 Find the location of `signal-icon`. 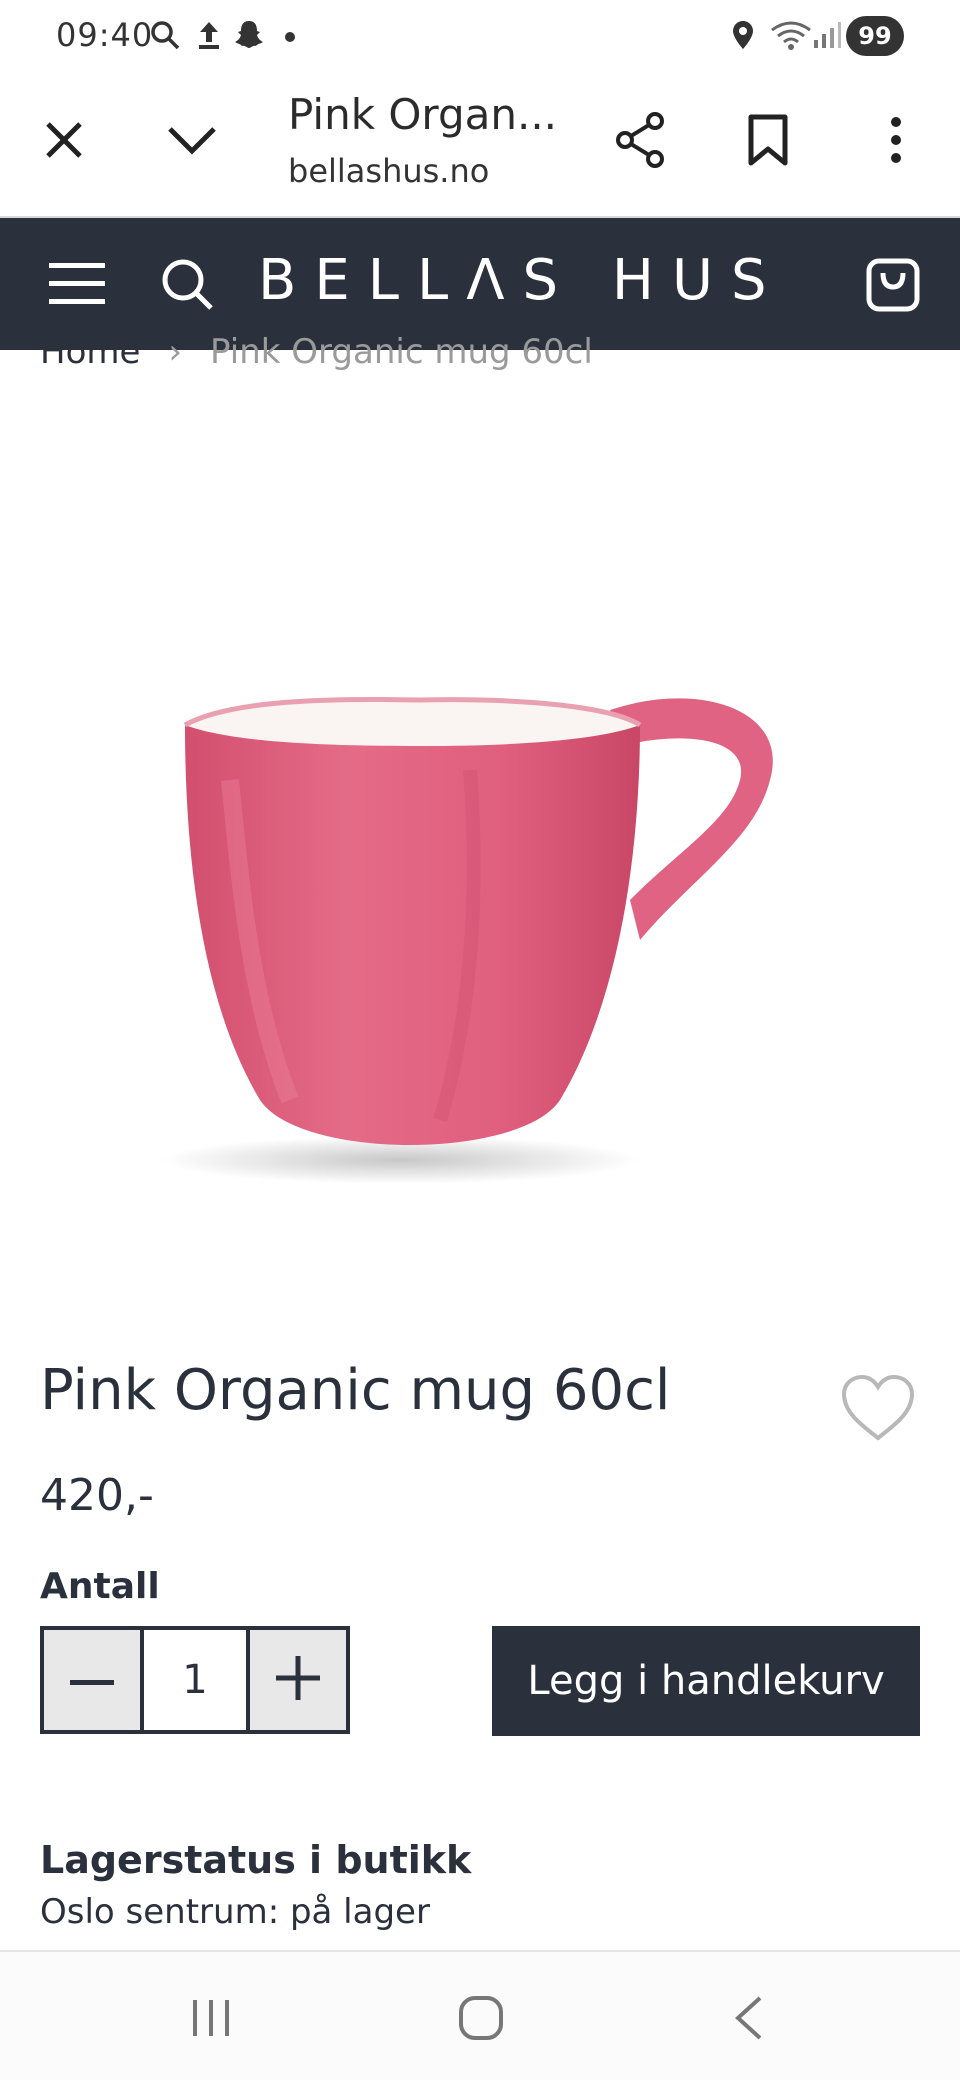

signal-icon is located at coordinates (827, 35).